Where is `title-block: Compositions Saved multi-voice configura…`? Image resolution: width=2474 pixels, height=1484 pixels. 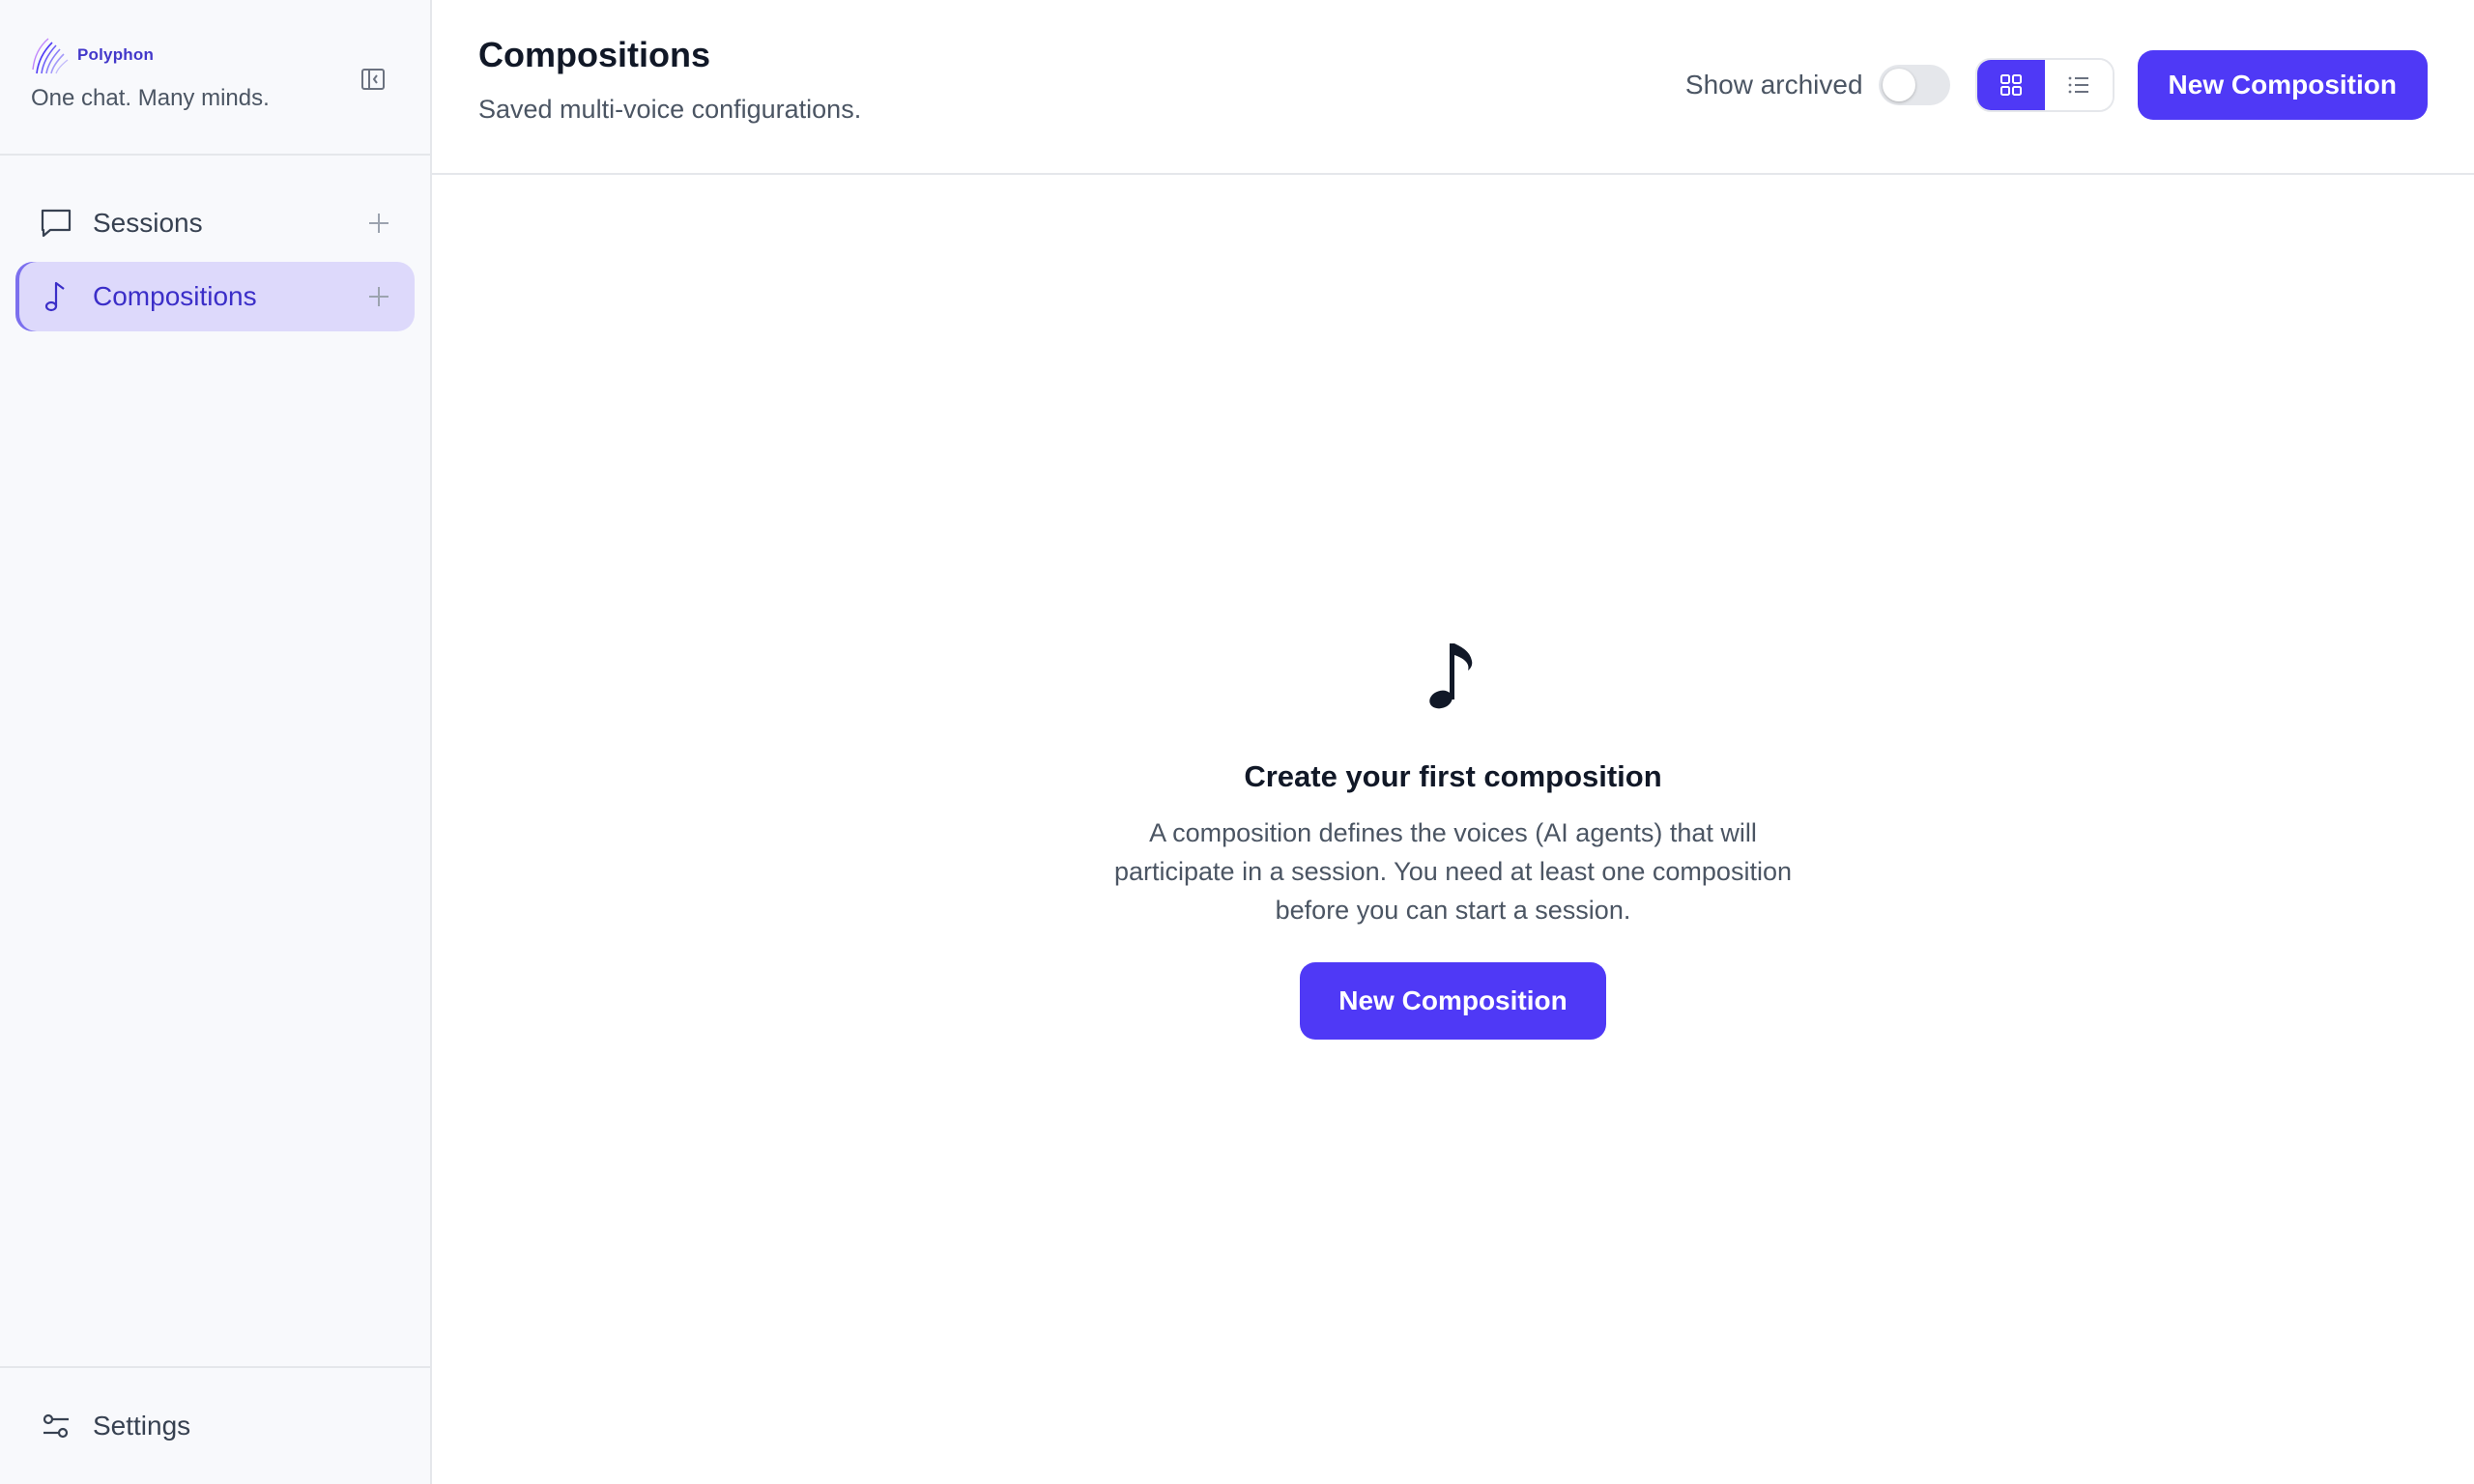 title-block: Compositions Saved multi-voice configura… is located at coordinates (1082, 80).